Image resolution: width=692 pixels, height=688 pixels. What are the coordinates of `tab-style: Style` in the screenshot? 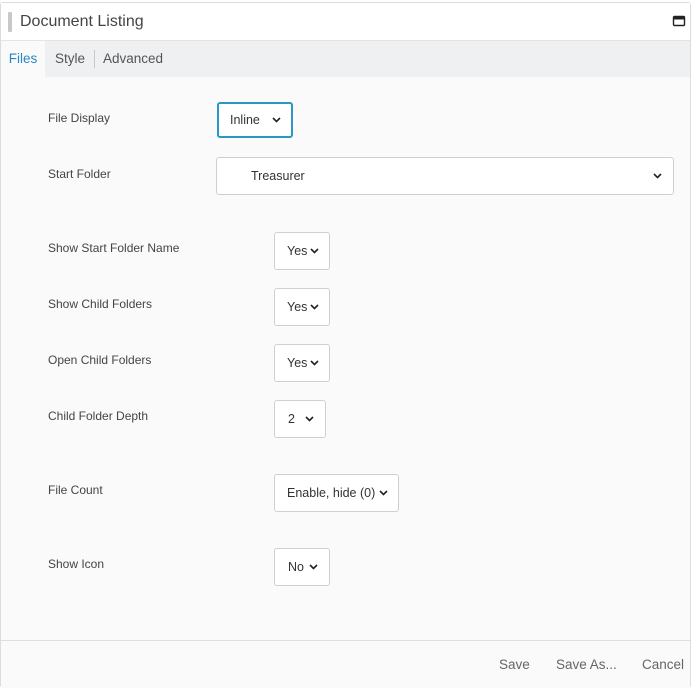 It's located at (70, 59).